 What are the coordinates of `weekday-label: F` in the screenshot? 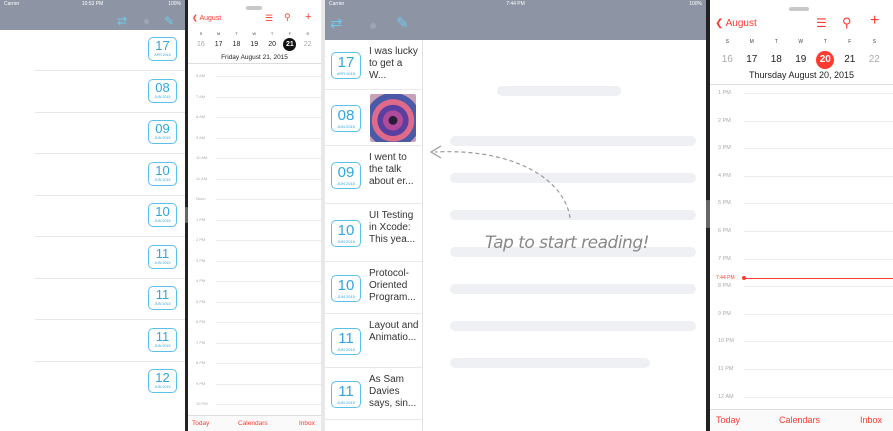 It's located at (850, 42).